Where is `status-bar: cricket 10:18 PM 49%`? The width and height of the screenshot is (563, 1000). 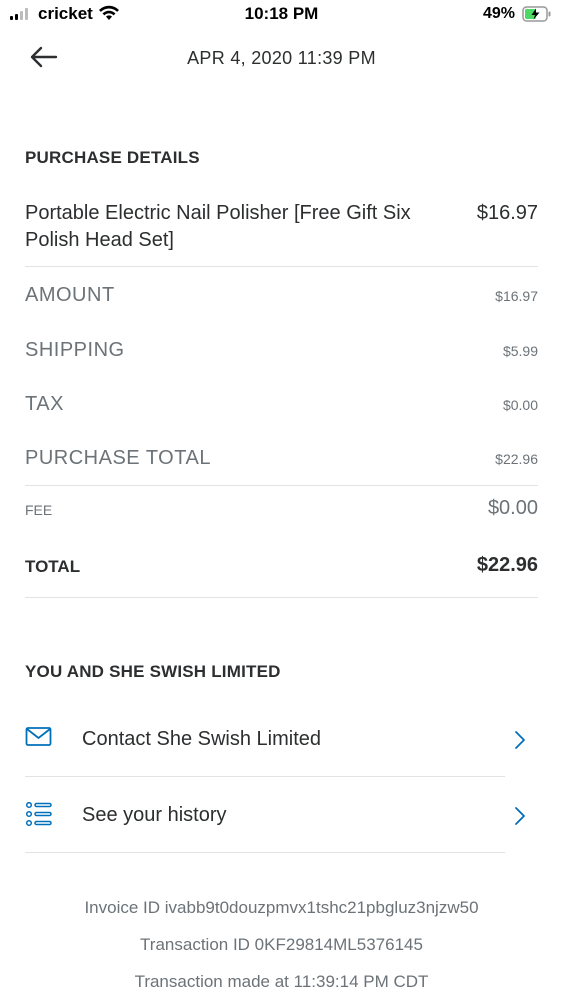 status-bar: cricket 10:18 PM 49% is located at coordinates (281, 15).